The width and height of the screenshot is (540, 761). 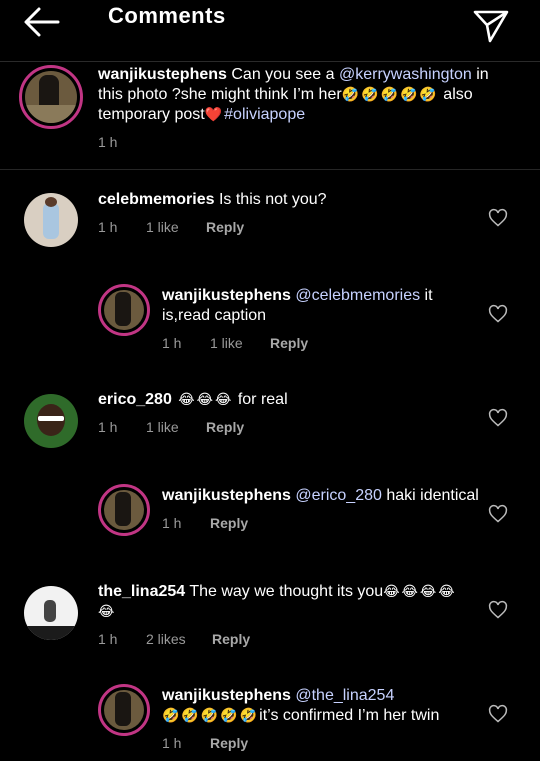 I want to click on emoji-group: 😂😂😂, so click(x=202, y=400).